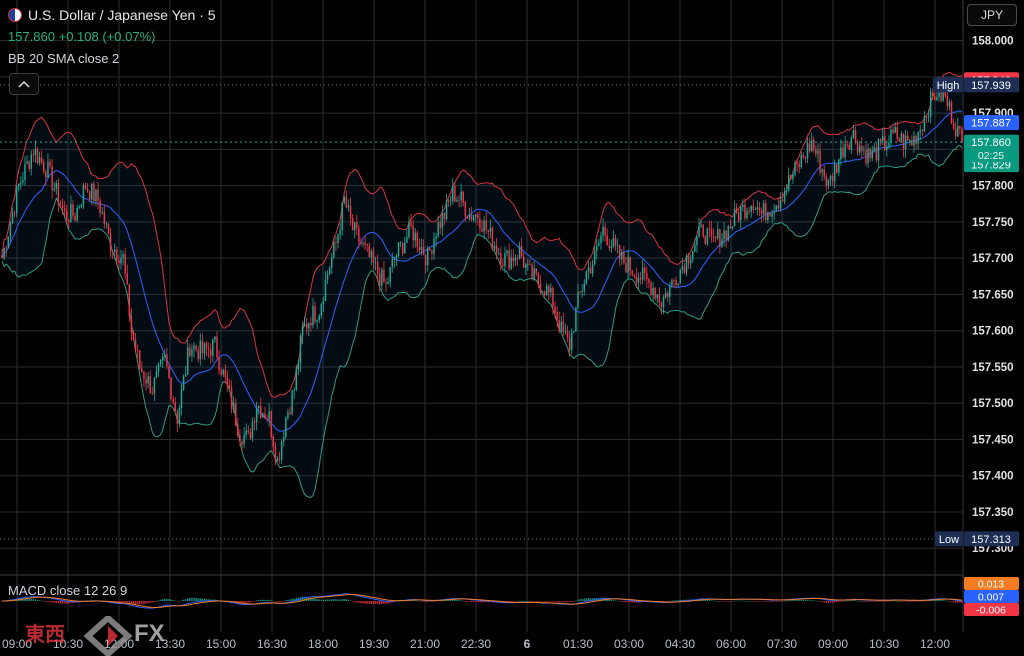  What do you see at coordinates (112, 15) in the screenshot?
I see `symbol-title: U.S. Dollar / Japanese Yen · 5` at bounding box center [112, 15].